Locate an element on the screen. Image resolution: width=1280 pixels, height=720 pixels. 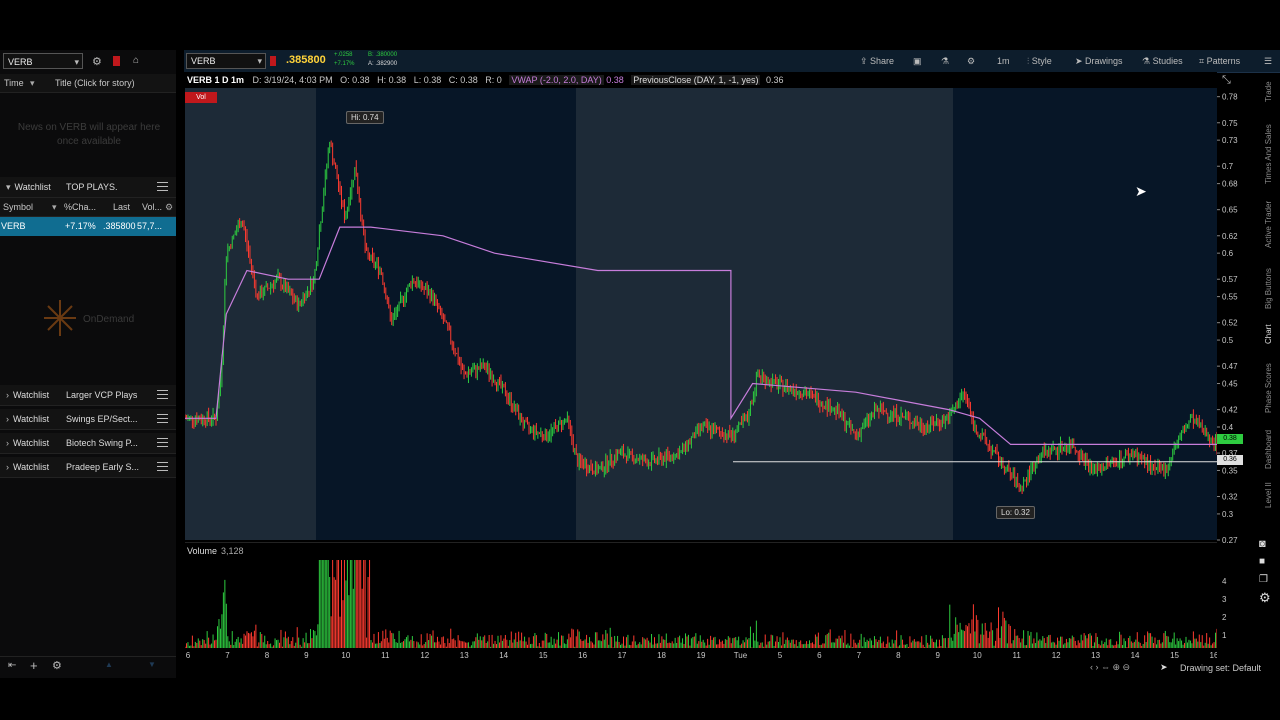
volume-label: Volume is located at coordinates (202, 551).